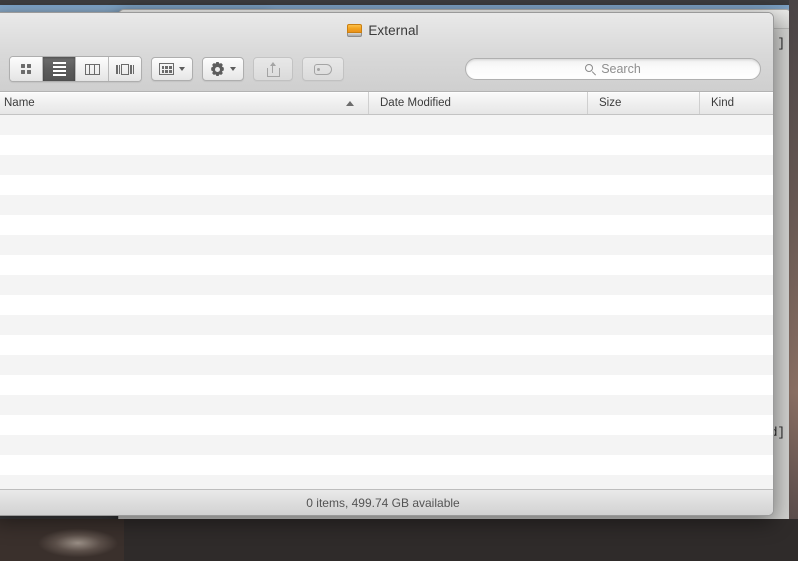  I want to click on share-button, so click(273, 69).